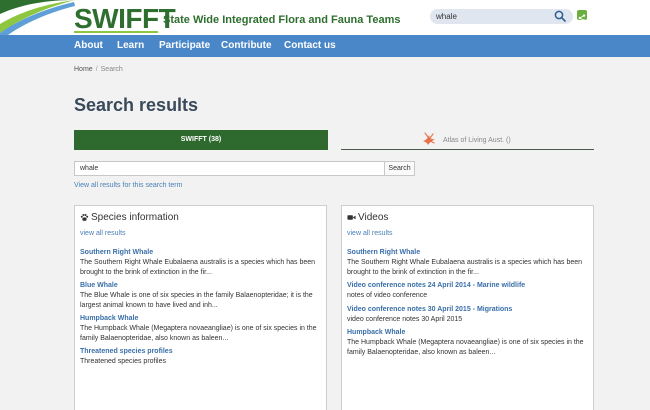 The image size is (650, 410). What do you see at coordinates (200, 286) in the screenshot?
I see `result-title: Blue Whale` at bounding box center [200, 286].